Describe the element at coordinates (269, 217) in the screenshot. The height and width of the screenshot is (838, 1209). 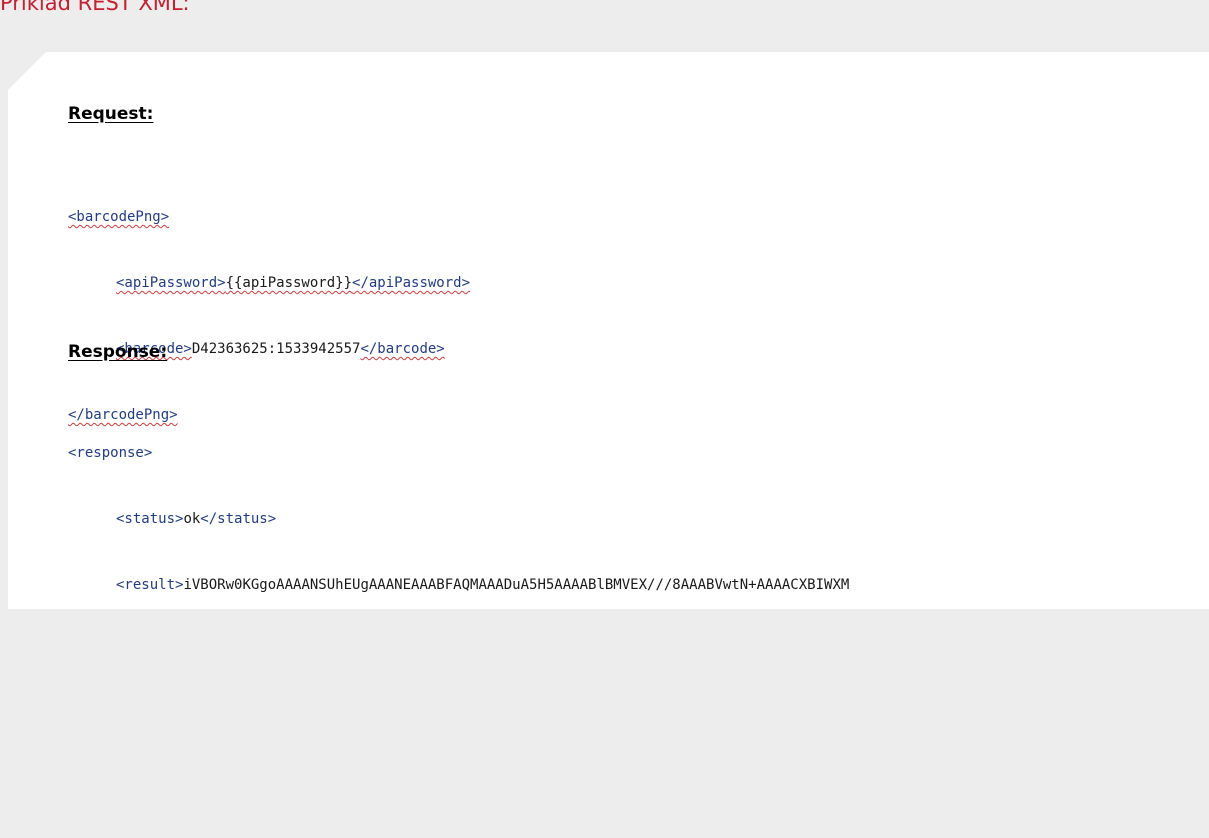
I see `request-root-open: <barcodePng>` at that location.